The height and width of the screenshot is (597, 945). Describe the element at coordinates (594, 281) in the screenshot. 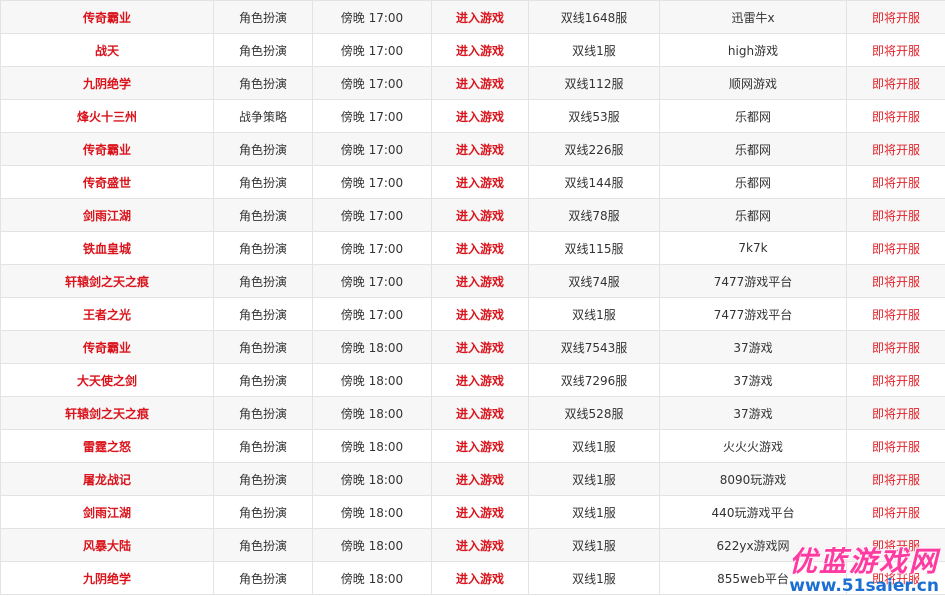

I see `server-name: 双线74服` at that location.